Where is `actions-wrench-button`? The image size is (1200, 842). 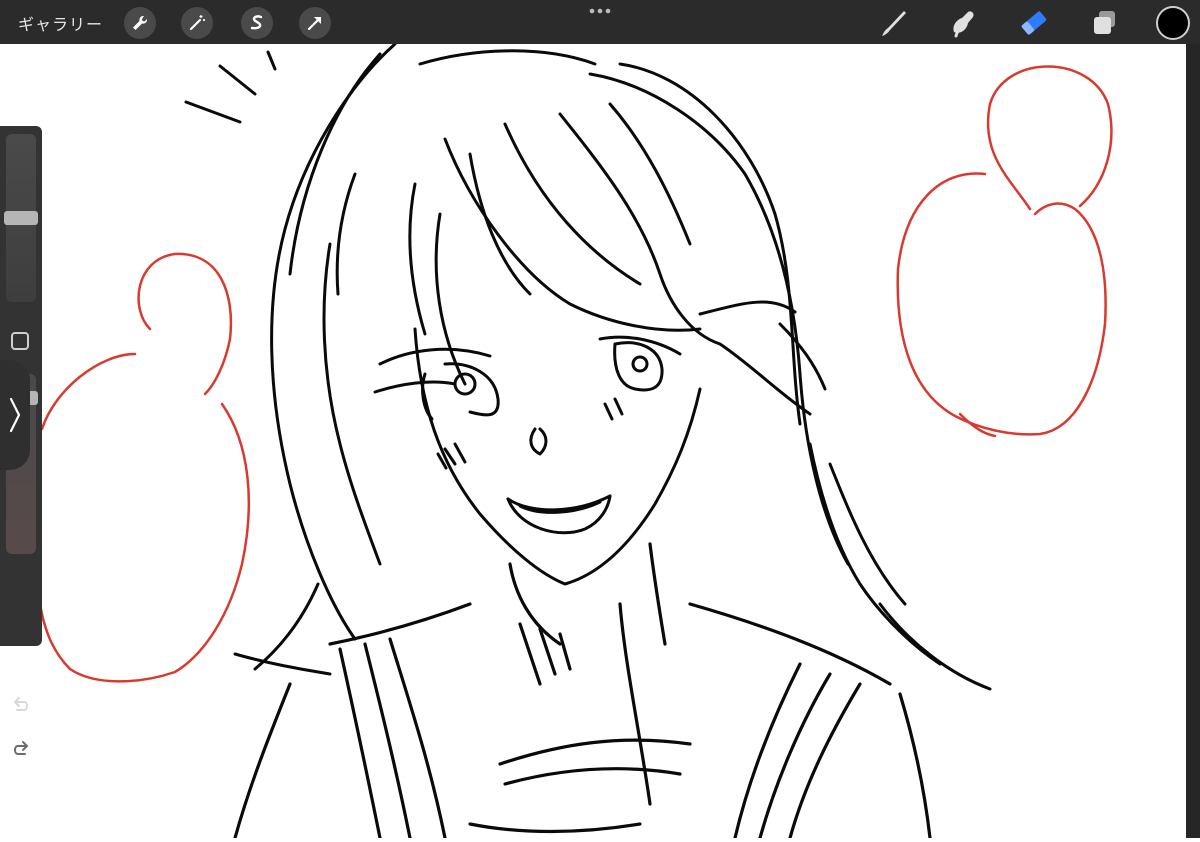
actions-wrench-button is located at coordinates (140, 23).